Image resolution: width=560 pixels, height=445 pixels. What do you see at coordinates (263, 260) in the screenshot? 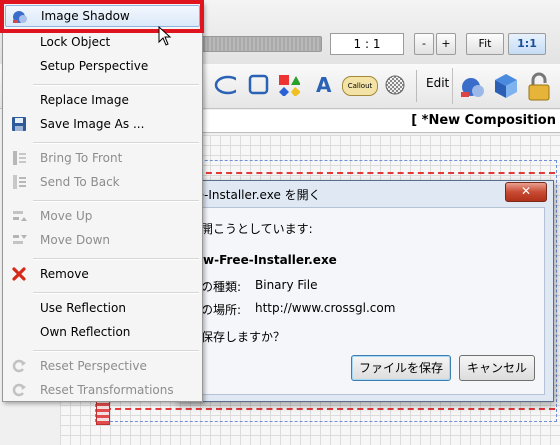
I see `dialog-filename: raw-Free-Installer.exe` at bounding box center [263, 260].